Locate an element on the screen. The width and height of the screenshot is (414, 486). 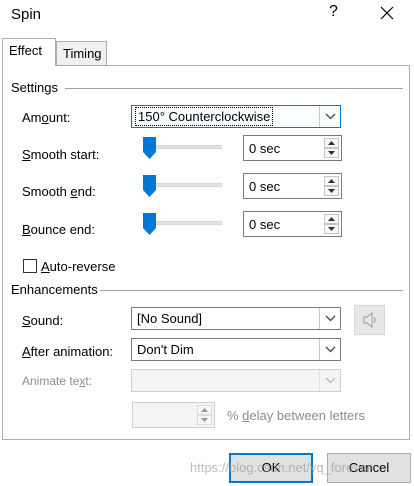
after-animation-dropdown-arrow is located at coordinates (329, 349).